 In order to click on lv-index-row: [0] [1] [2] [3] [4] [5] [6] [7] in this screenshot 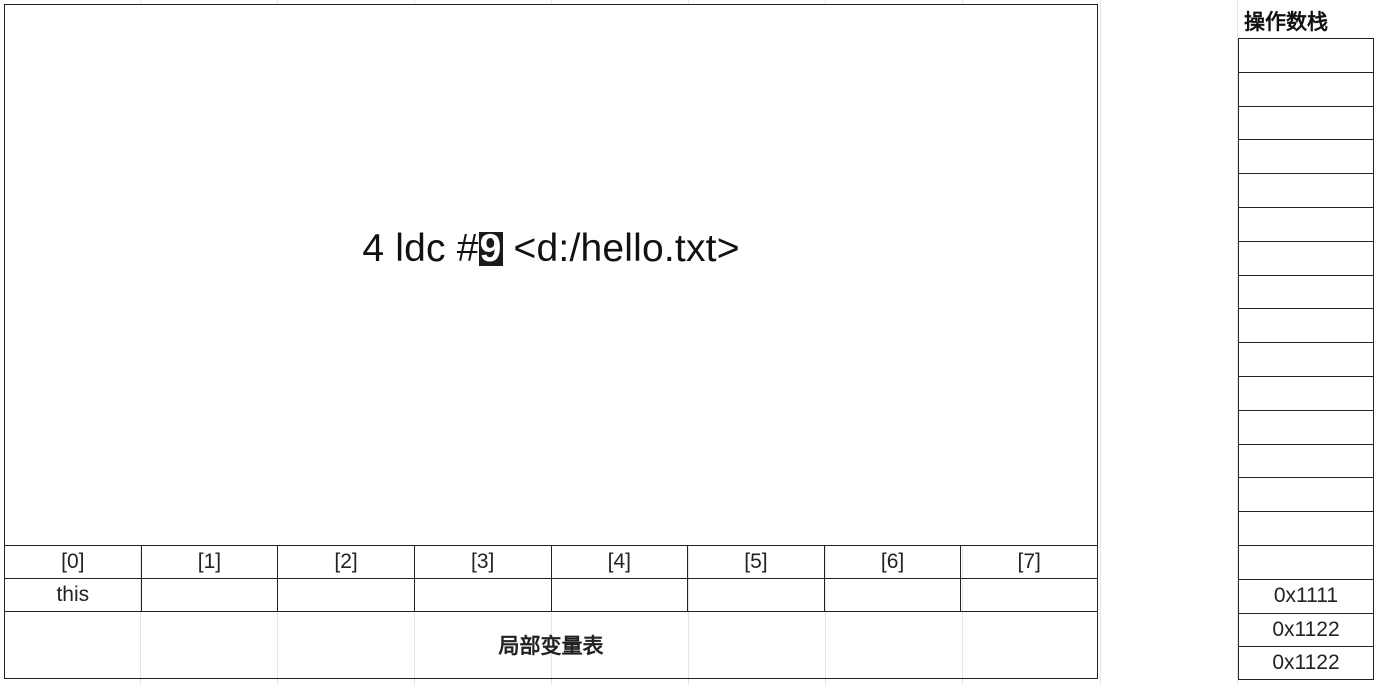, I will do `click(551, 562)`.